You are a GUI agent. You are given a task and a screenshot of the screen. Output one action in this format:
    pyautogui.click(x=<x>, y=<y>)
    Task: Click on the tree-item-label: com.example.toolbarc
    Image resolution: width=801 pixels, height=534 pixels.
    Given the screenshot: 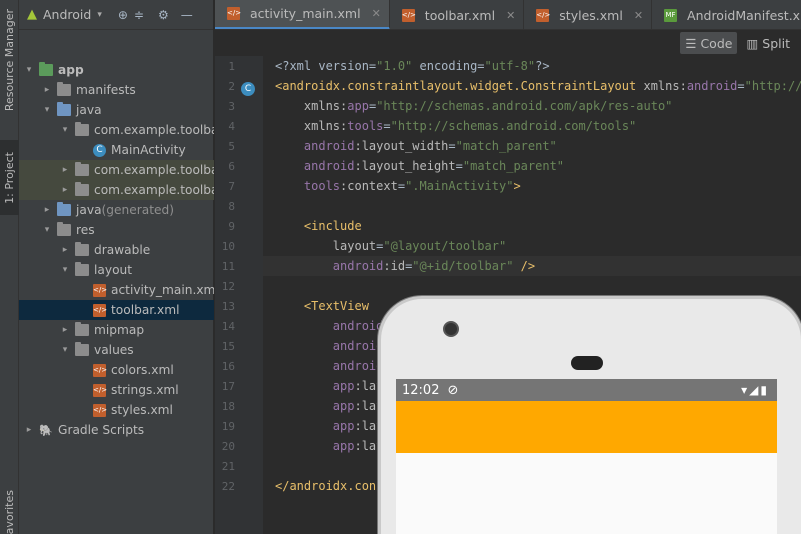 What is the action you would take?
    pyautogui.click(x=154, y=190)
    